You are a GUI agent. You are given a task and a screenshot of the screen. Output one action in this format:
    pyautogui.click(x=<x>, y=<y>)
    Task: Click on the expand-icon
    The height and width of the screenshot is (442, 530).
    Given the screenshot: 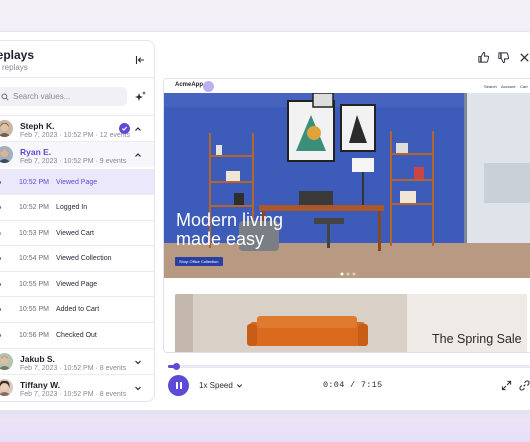 What is the action you would take?
    pyautogui.click(x=506, y=385)
    